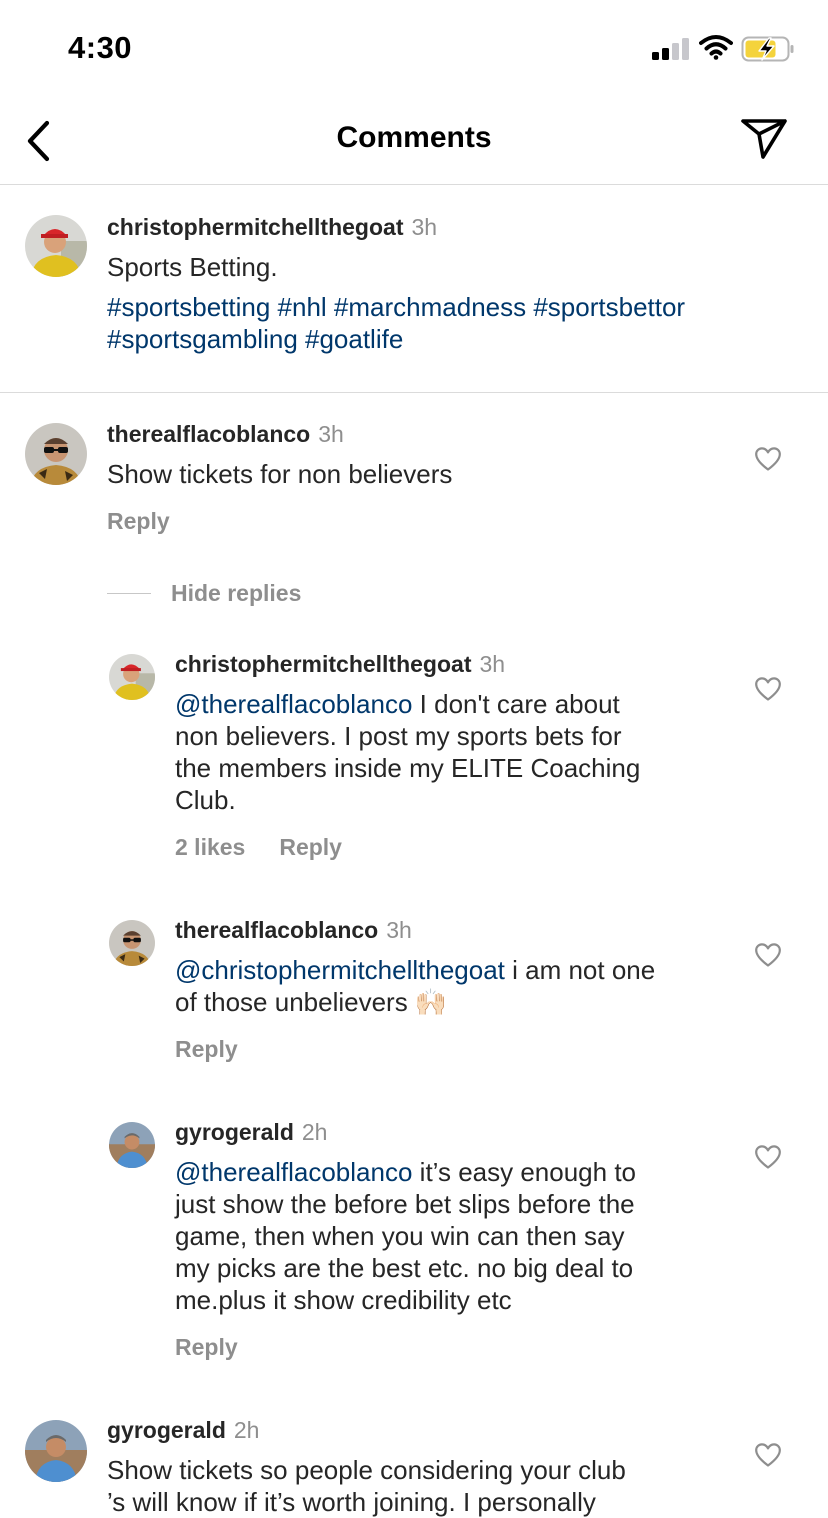  I want to click on battery-charging-icon, so click(767, 49).